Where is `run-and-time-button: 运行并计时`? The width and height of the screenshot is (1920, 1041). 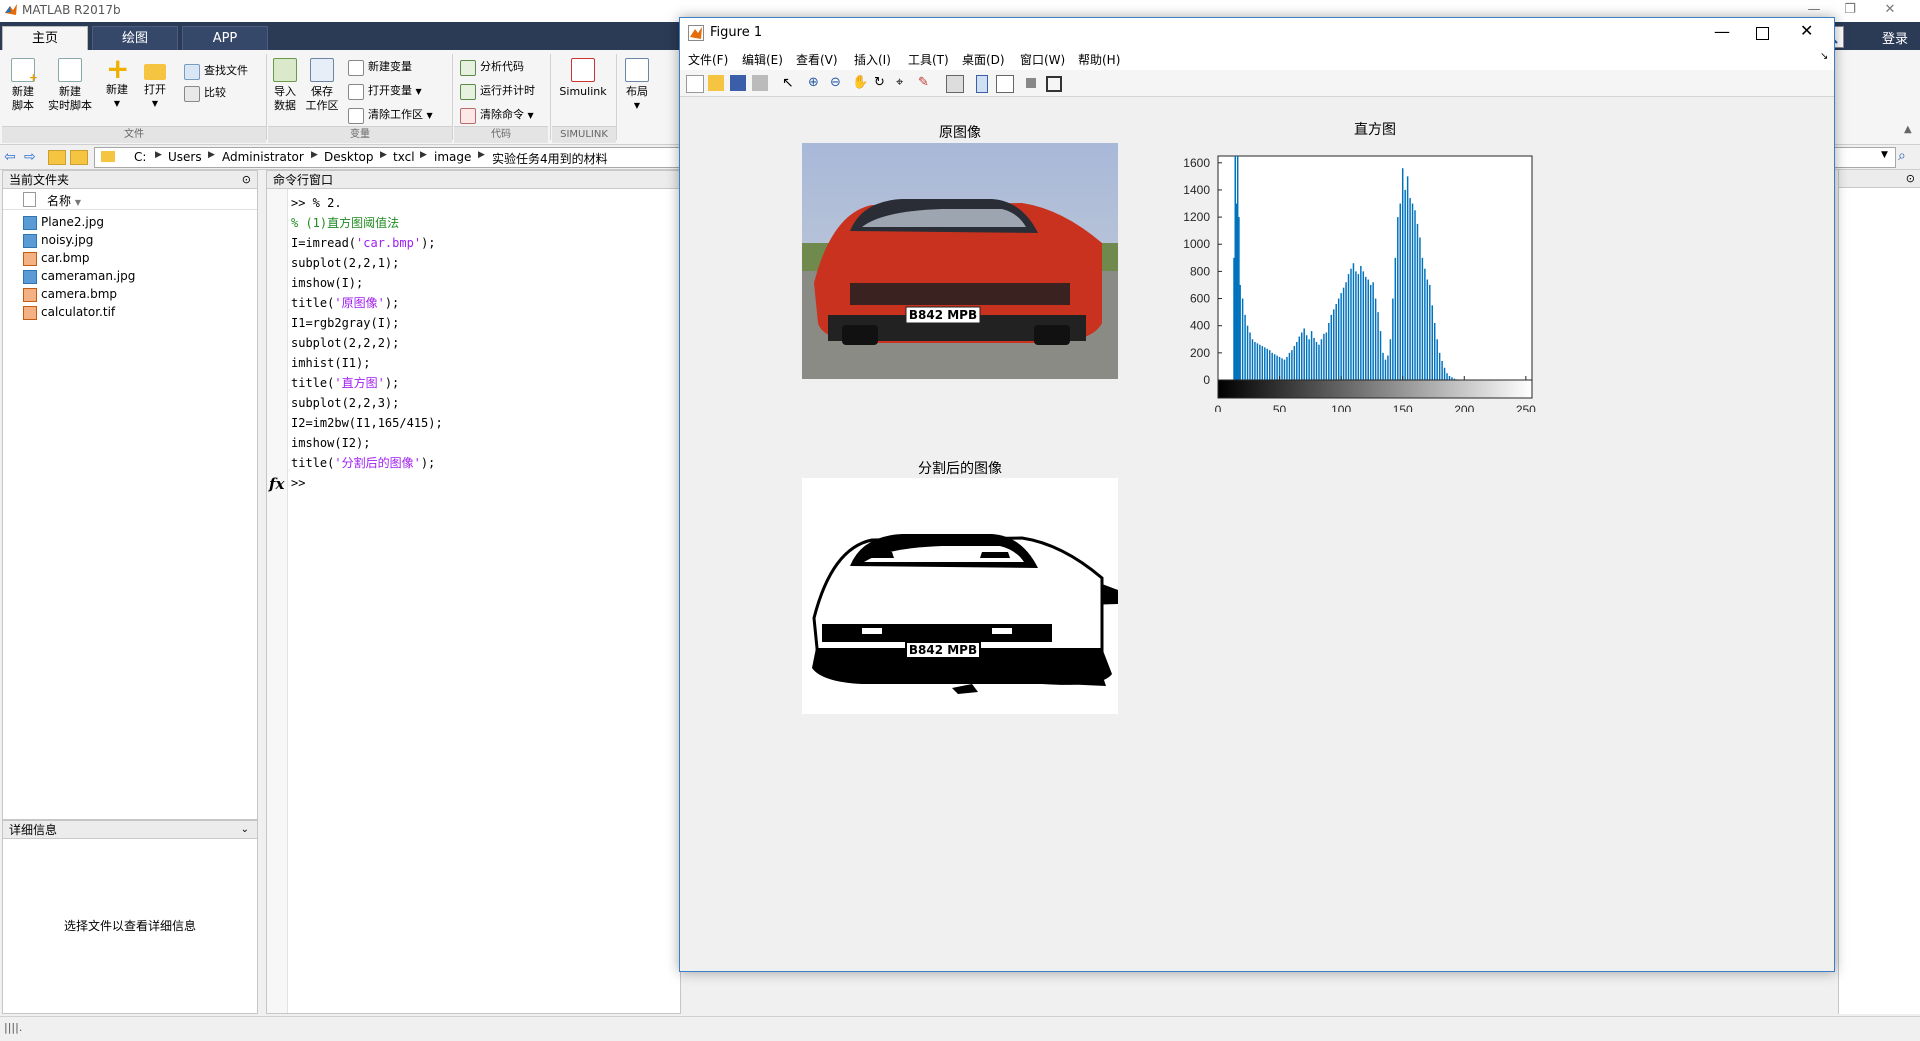
run-and-time-button: 运行并计时 is located at coordinates (497, 91).